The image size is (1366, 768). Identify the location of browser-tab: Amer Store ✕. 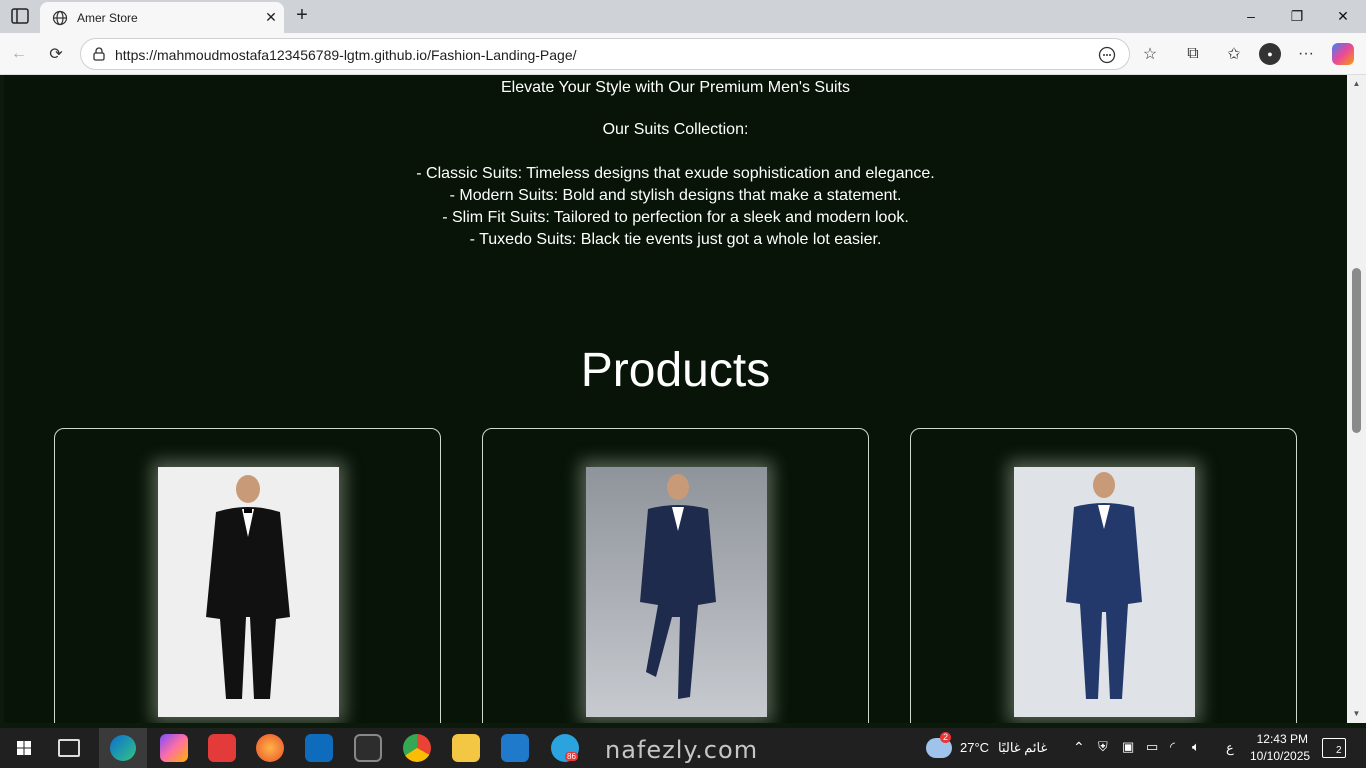
(162, 17).